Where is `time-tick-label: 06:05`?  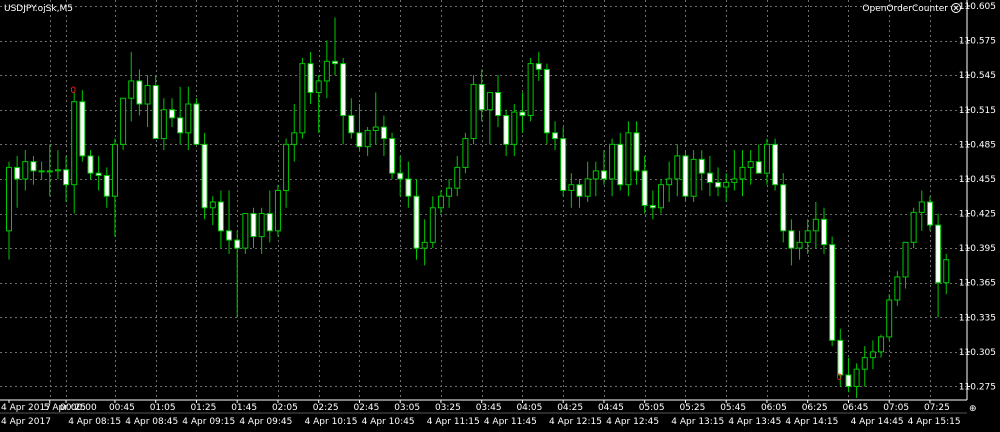 time-tick-label: 06:05 is located at coordinates (774, 408).